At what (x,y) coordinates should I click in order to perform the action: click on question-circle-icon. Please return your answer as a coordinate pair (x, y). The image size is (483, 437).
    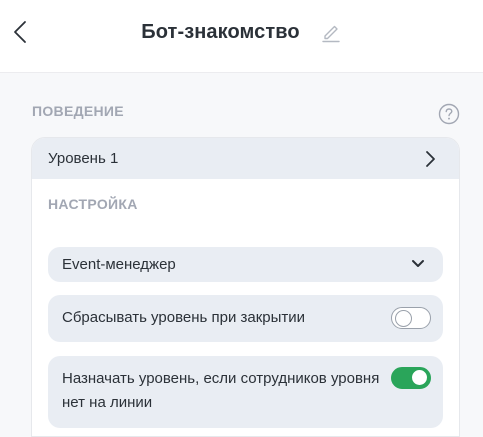
    Looking at the image, I should click on (449, 114).